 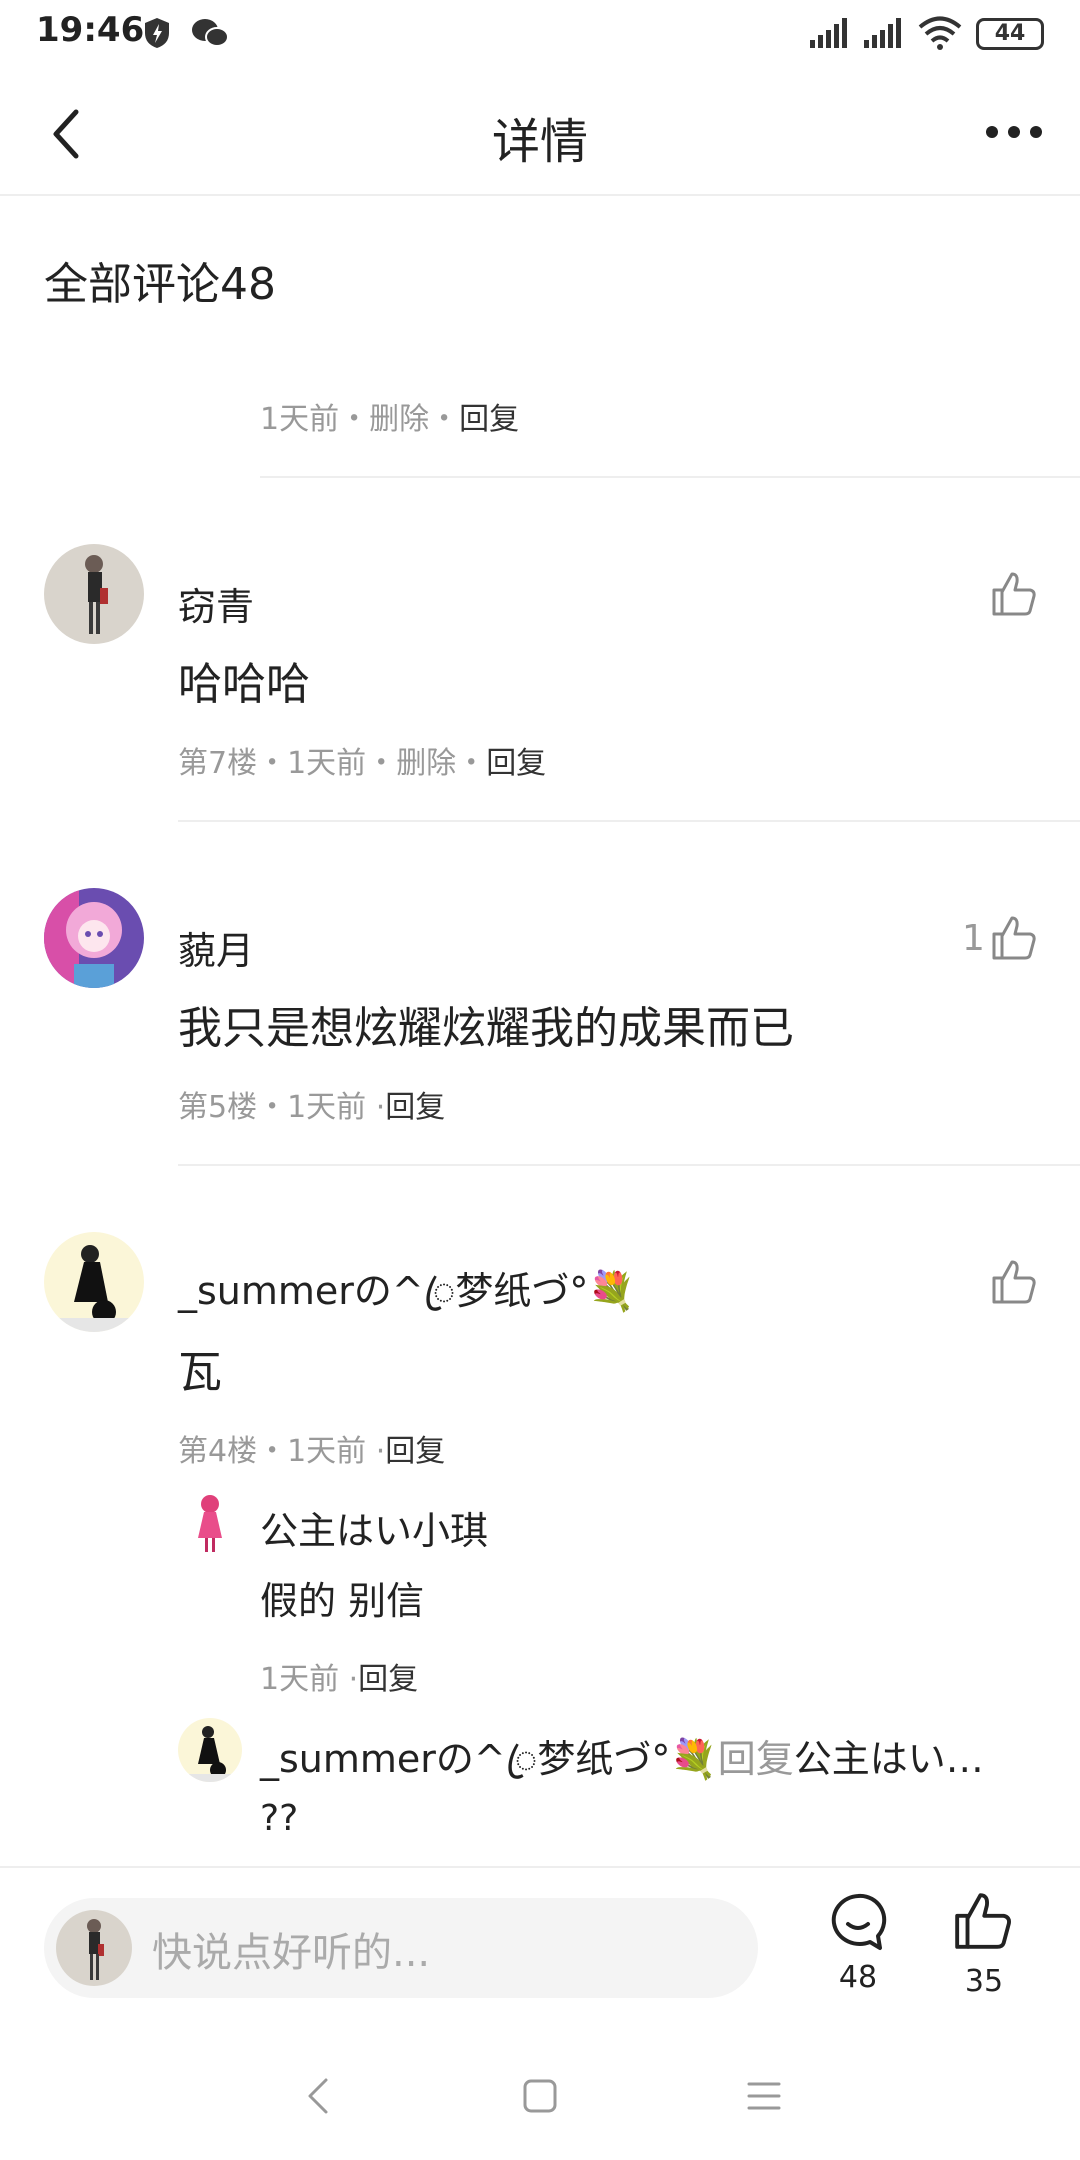 What do you see at coordinates (216, 603) in the screenshot?
I see `comment-author: 窃青` at bounding box center [216, 603].